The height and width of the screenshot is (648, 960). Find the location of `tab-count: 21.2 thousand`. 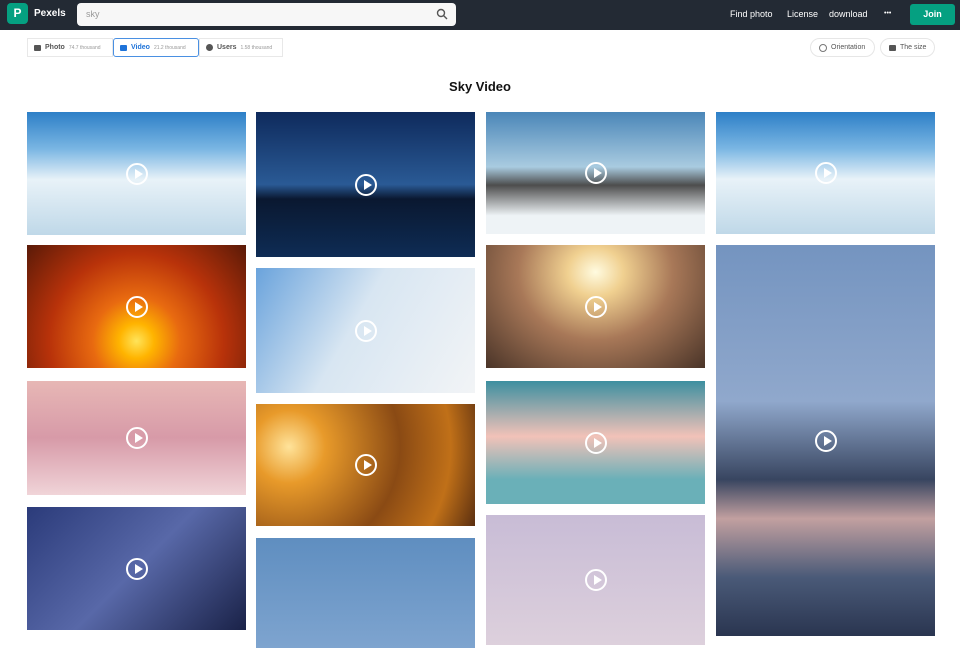

tab-count: 21.2 thousand is located at coordinates (169, 47).